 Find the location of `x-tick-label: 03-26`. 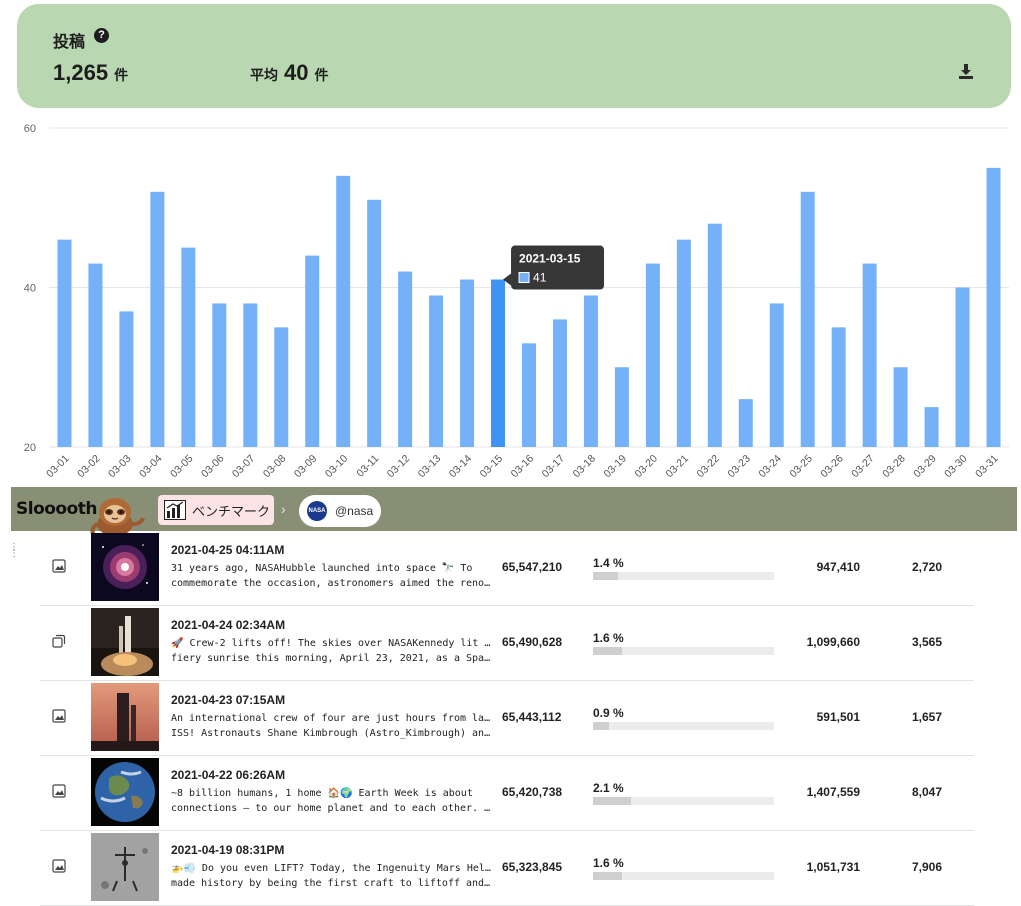

x-tick-label: 03-26 is located at coordinates (832, 467).